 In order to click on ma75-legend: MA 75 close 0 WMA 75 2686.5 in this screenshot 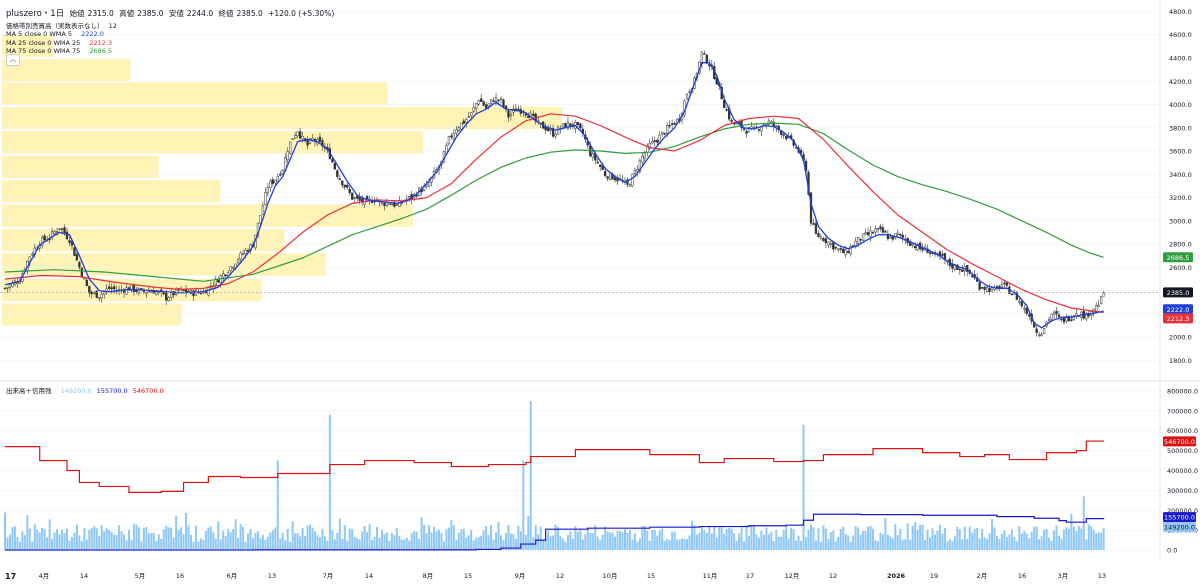, I will do `click(60, 51)`.